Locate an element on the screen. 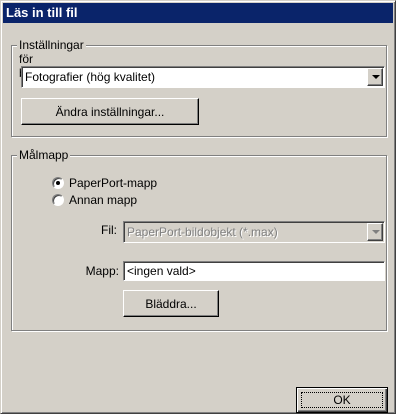 Image resolution: width=399 pixels, height=416 pixels. title-bar: Läs in till fil is located at coordinates (198, 13).